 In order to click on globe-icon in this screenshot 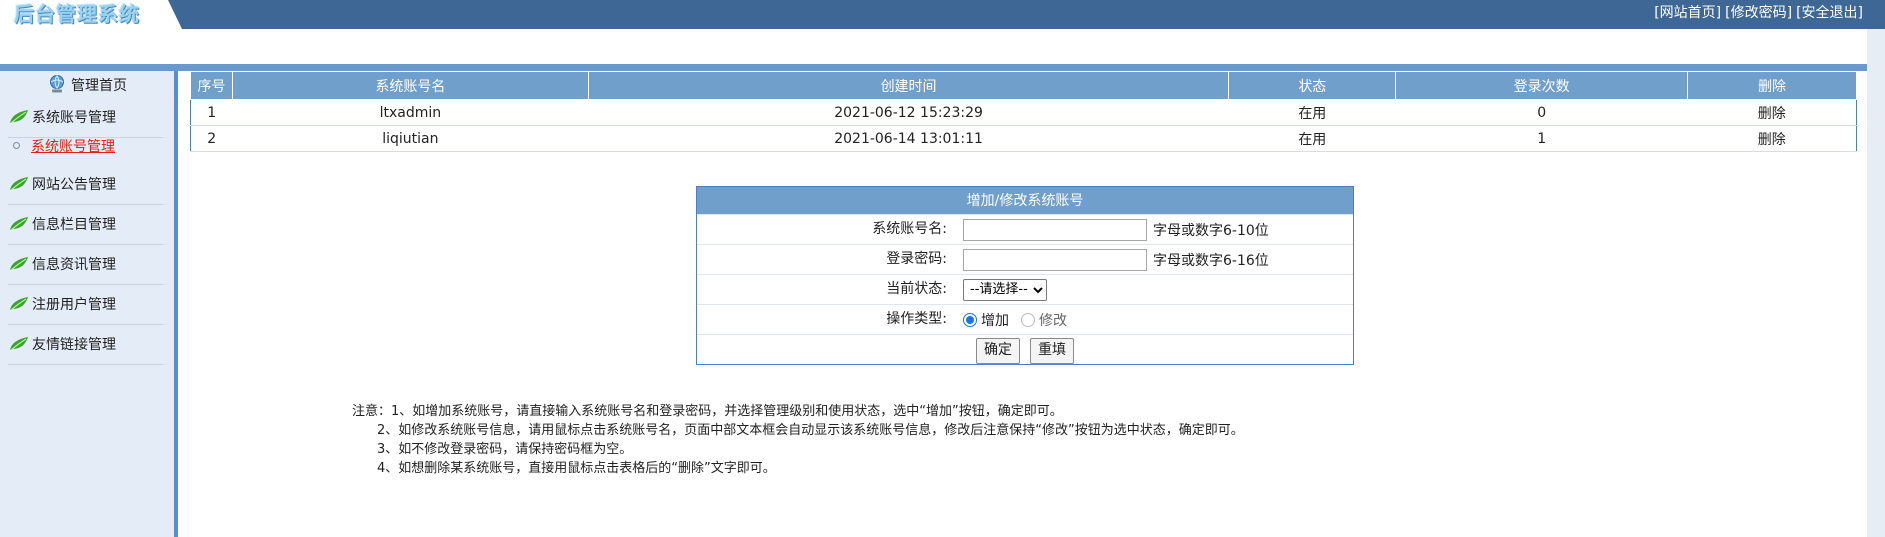, I will do `click(57, 84)`.